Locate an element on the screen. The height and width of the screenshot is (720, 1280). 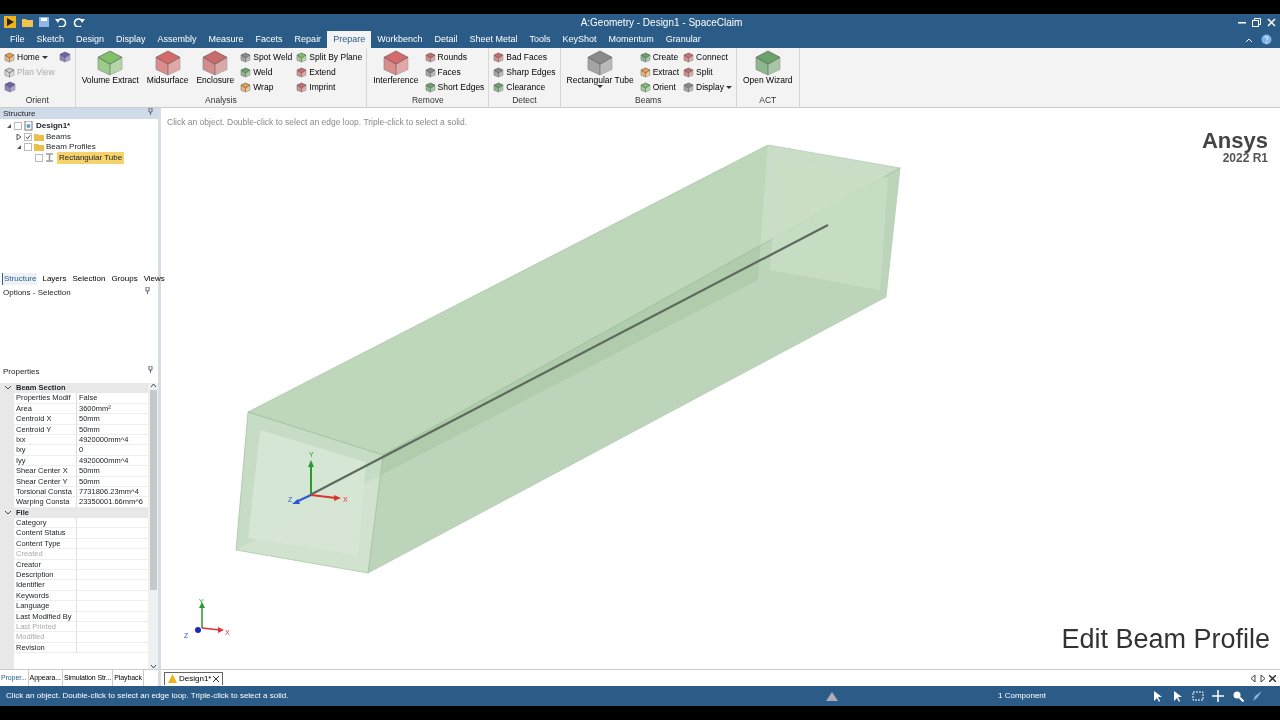
ribbon-tab: Facets is located at coordinates (269, 39).